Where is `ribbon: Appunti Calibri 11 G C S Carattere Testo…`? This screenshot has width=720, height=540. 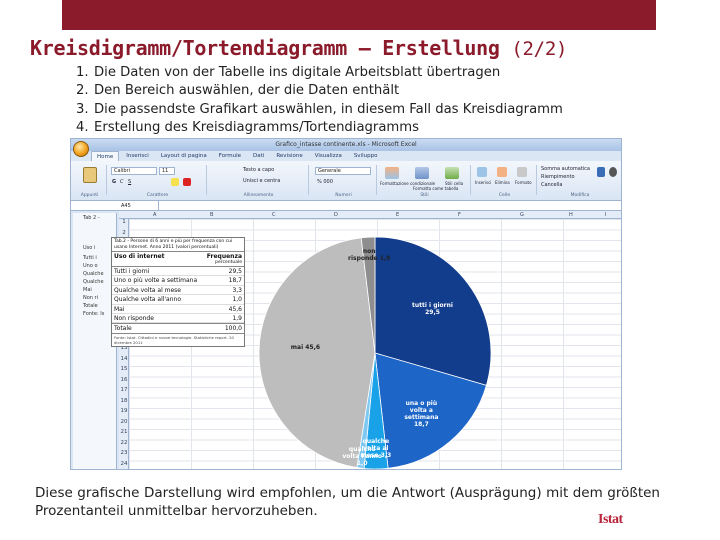
ribbon: Appunti Calibri 11 G C S Carattere Testo… is located at coordinates (346, 181).